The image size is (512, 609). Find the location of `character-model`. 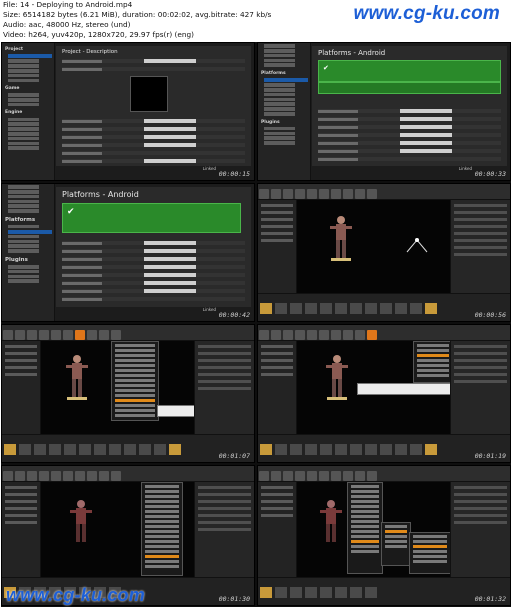

character-model is located at coordinates (331, 521).